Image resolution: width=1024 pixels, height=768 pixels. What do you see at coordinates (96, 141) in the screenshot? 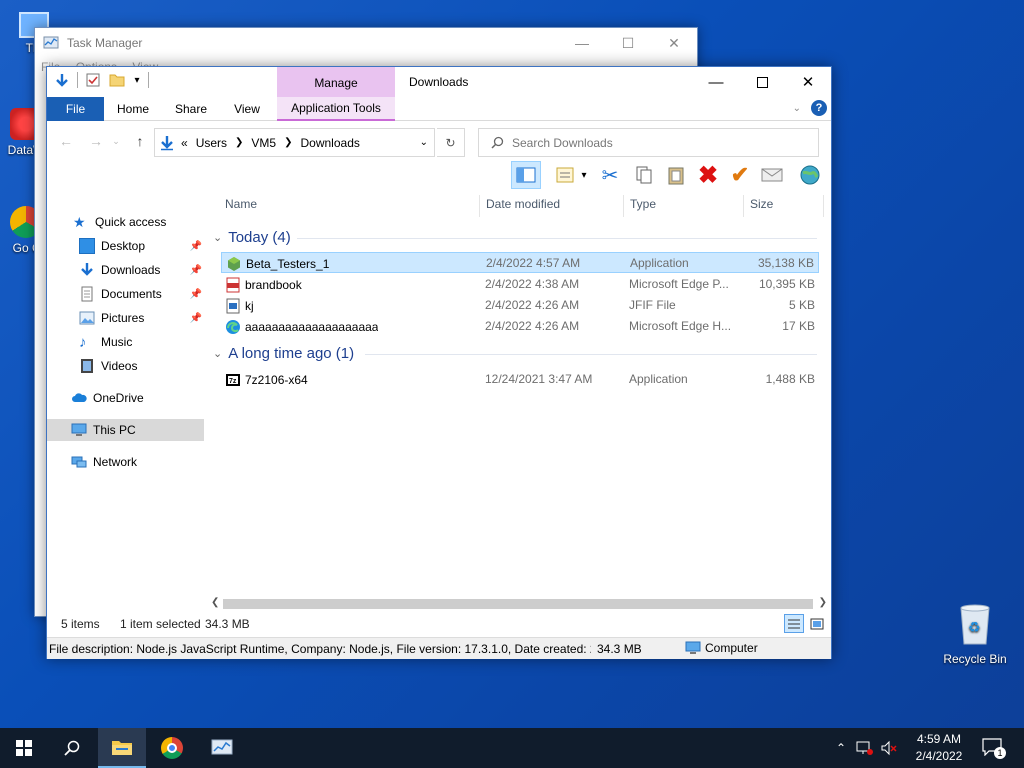
I see `forward-arrow-icon: →` at bounding box center [96, 141].